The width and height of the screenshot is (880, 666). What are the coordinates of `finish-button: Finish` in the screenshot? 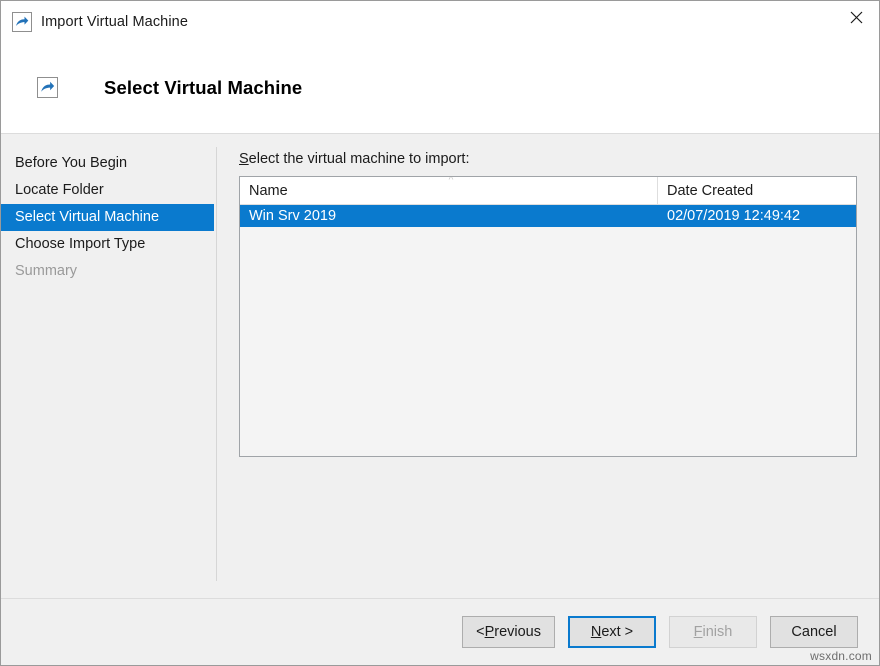 It's located at (713, 632).